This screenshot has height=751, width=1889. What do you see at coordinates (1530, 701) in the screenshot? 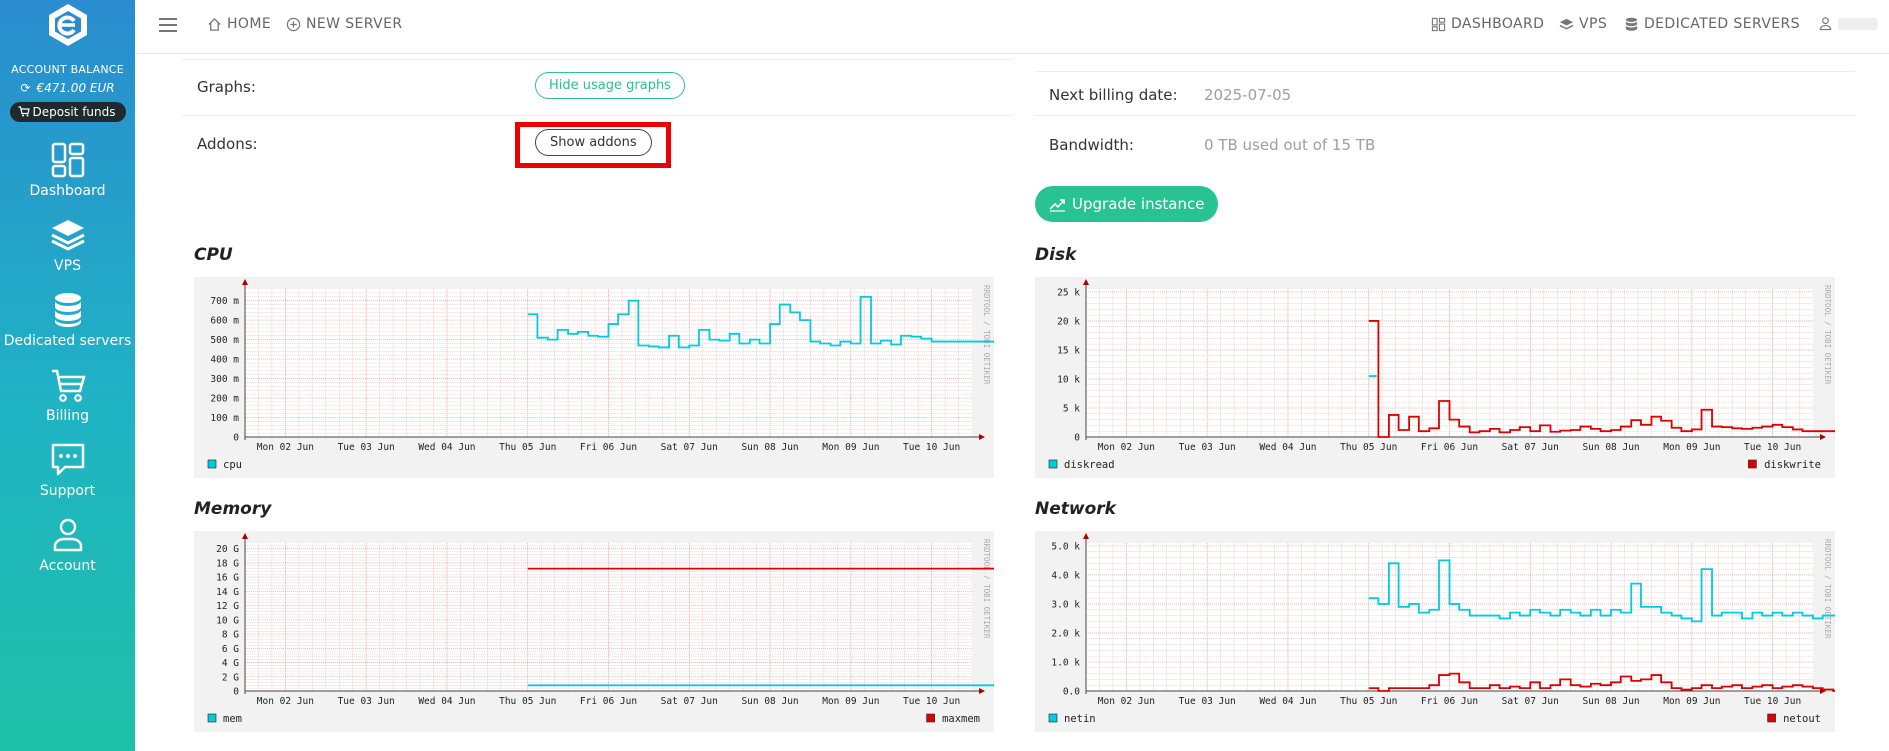
I see `x-tick-label: Sat 07 Jun` at bounding box center [1530, 701].